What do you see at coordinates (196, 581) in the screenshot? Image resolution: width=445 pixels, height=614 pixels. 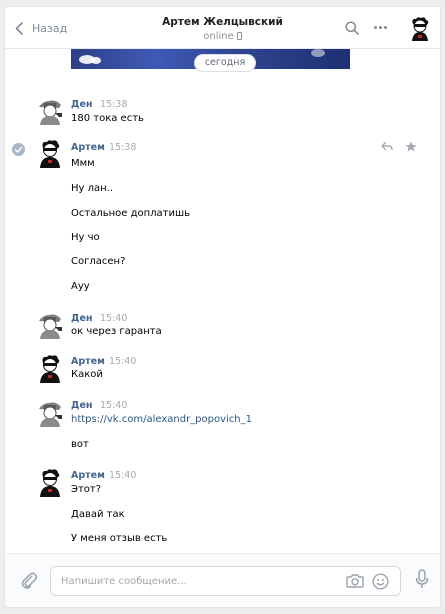 I see `message-input` at bounding box center [196, 581].